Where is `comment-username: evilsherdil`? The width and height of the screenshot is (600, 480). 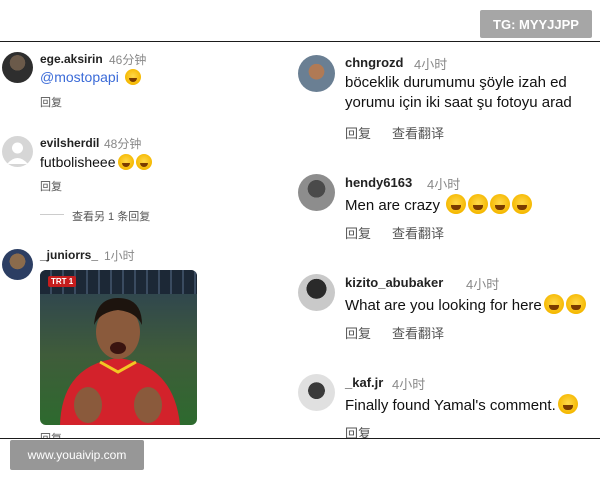 comment-username: evilsherdil is located at coordinates (69, 143).